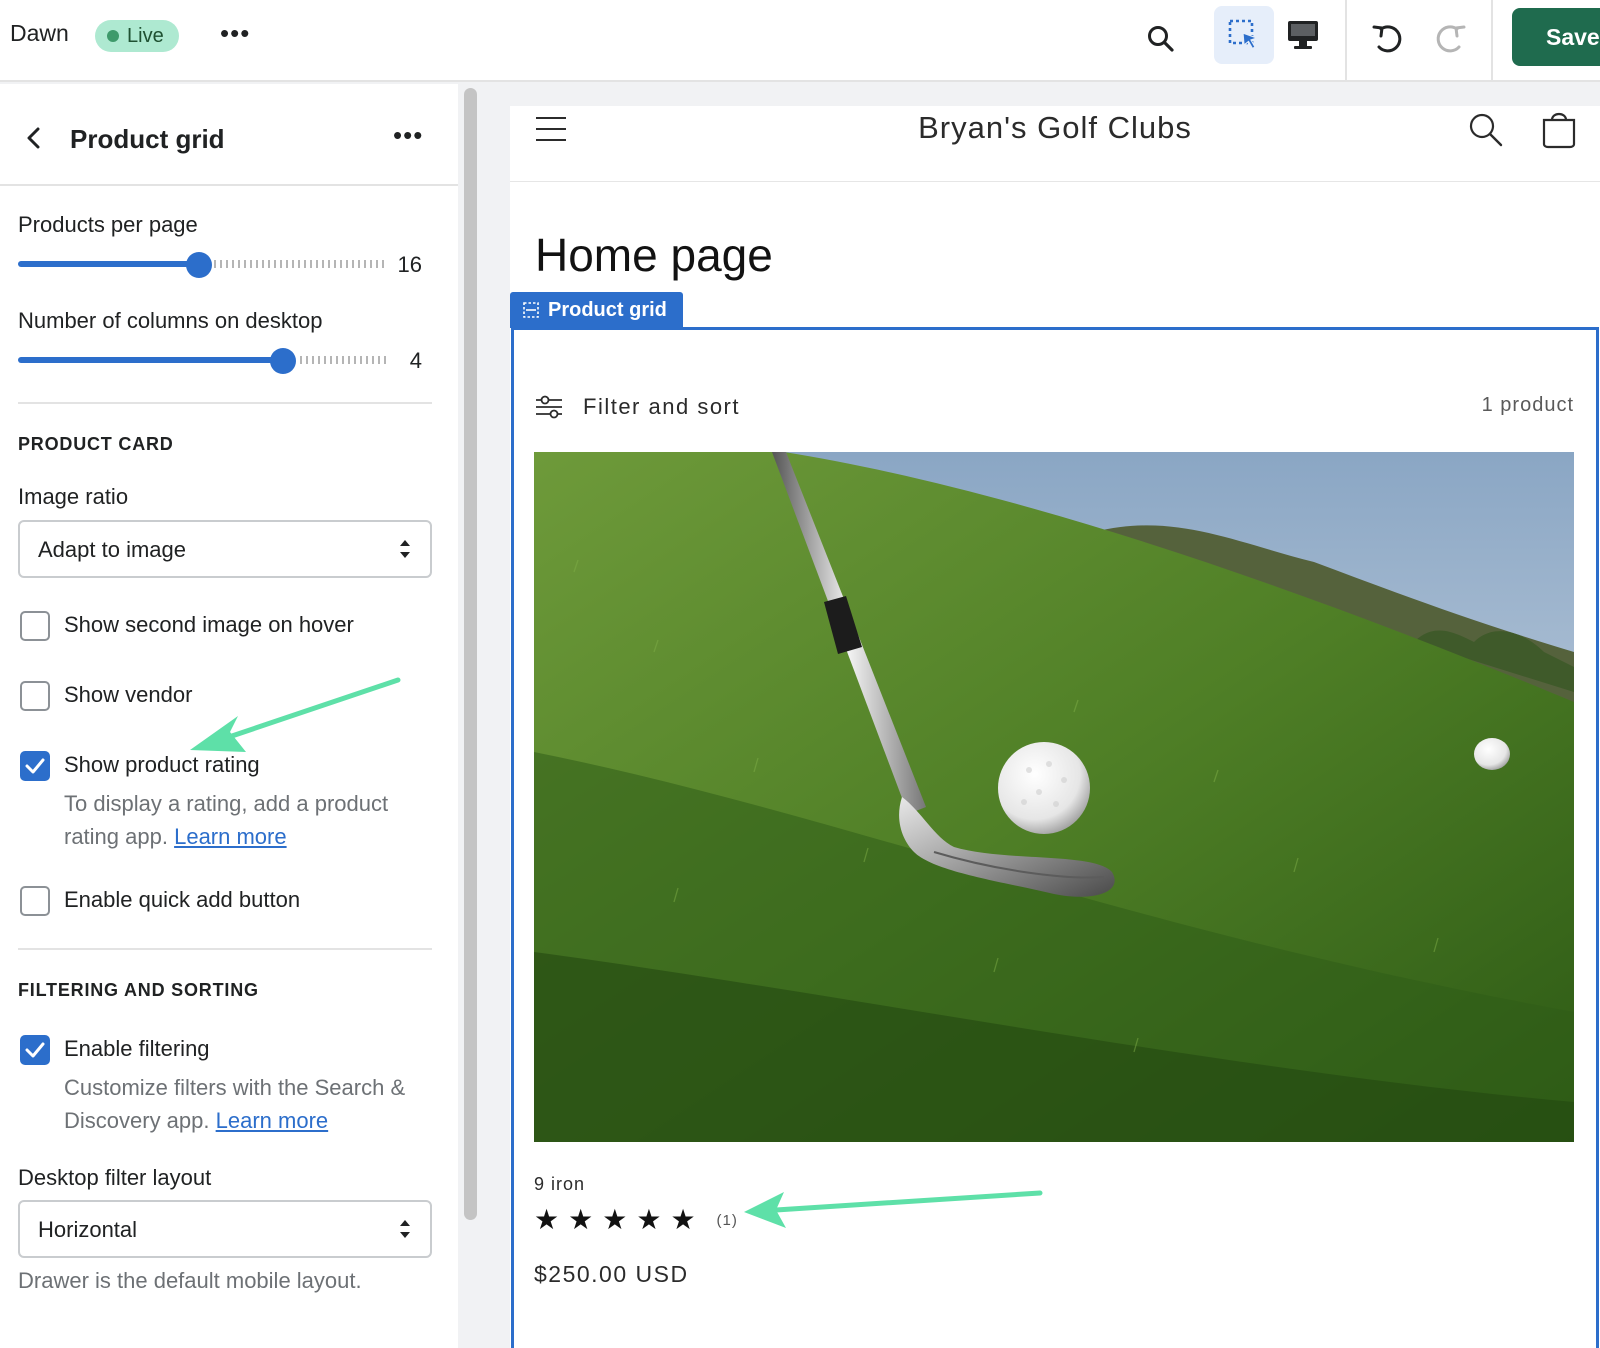 This screenshot has height=1348, width=1600. Describe the element at coordinates (1527, 405) in the screenshot. I see `product-count: 1 product` at that location.